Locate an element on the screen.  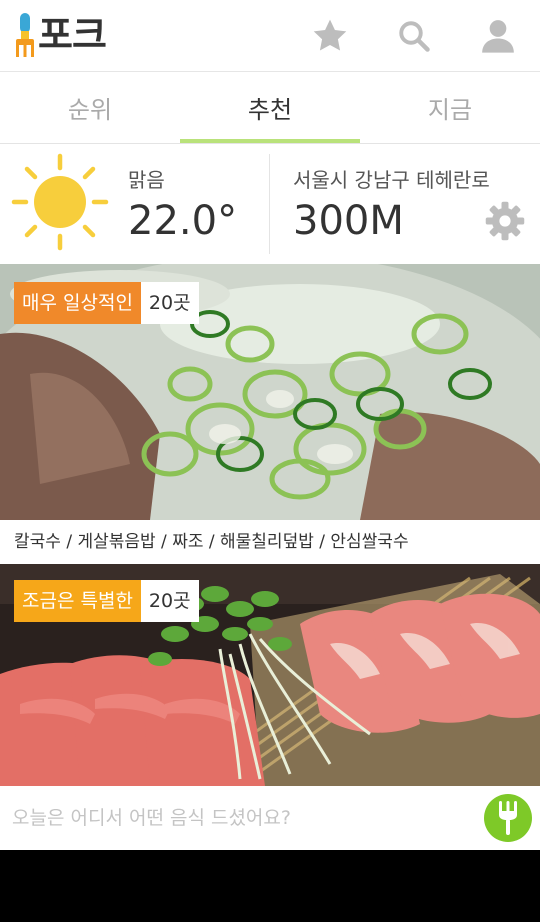
user-icon is located at coordinates (498, 36).